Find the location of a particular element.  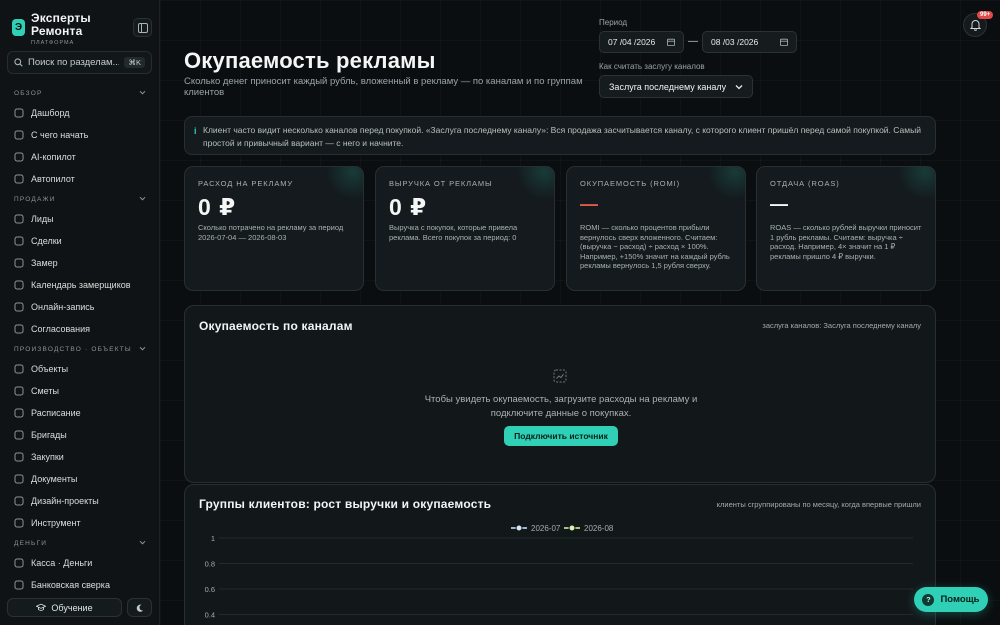

sidebar-section-title: ДЕНЬГИ is located at coordinates (31, 543).